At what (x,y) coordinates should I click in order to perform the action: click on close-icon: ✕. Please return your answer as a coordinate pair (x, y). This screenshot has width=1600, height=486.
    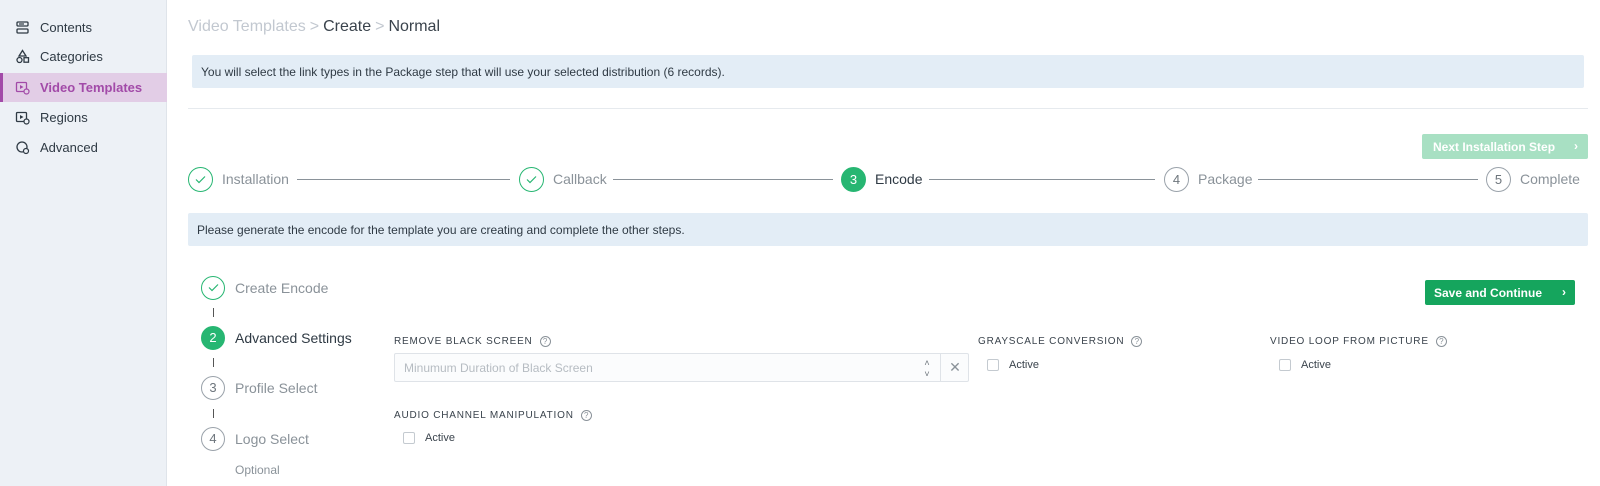
    Looking at the image, I should click on (955, 367).